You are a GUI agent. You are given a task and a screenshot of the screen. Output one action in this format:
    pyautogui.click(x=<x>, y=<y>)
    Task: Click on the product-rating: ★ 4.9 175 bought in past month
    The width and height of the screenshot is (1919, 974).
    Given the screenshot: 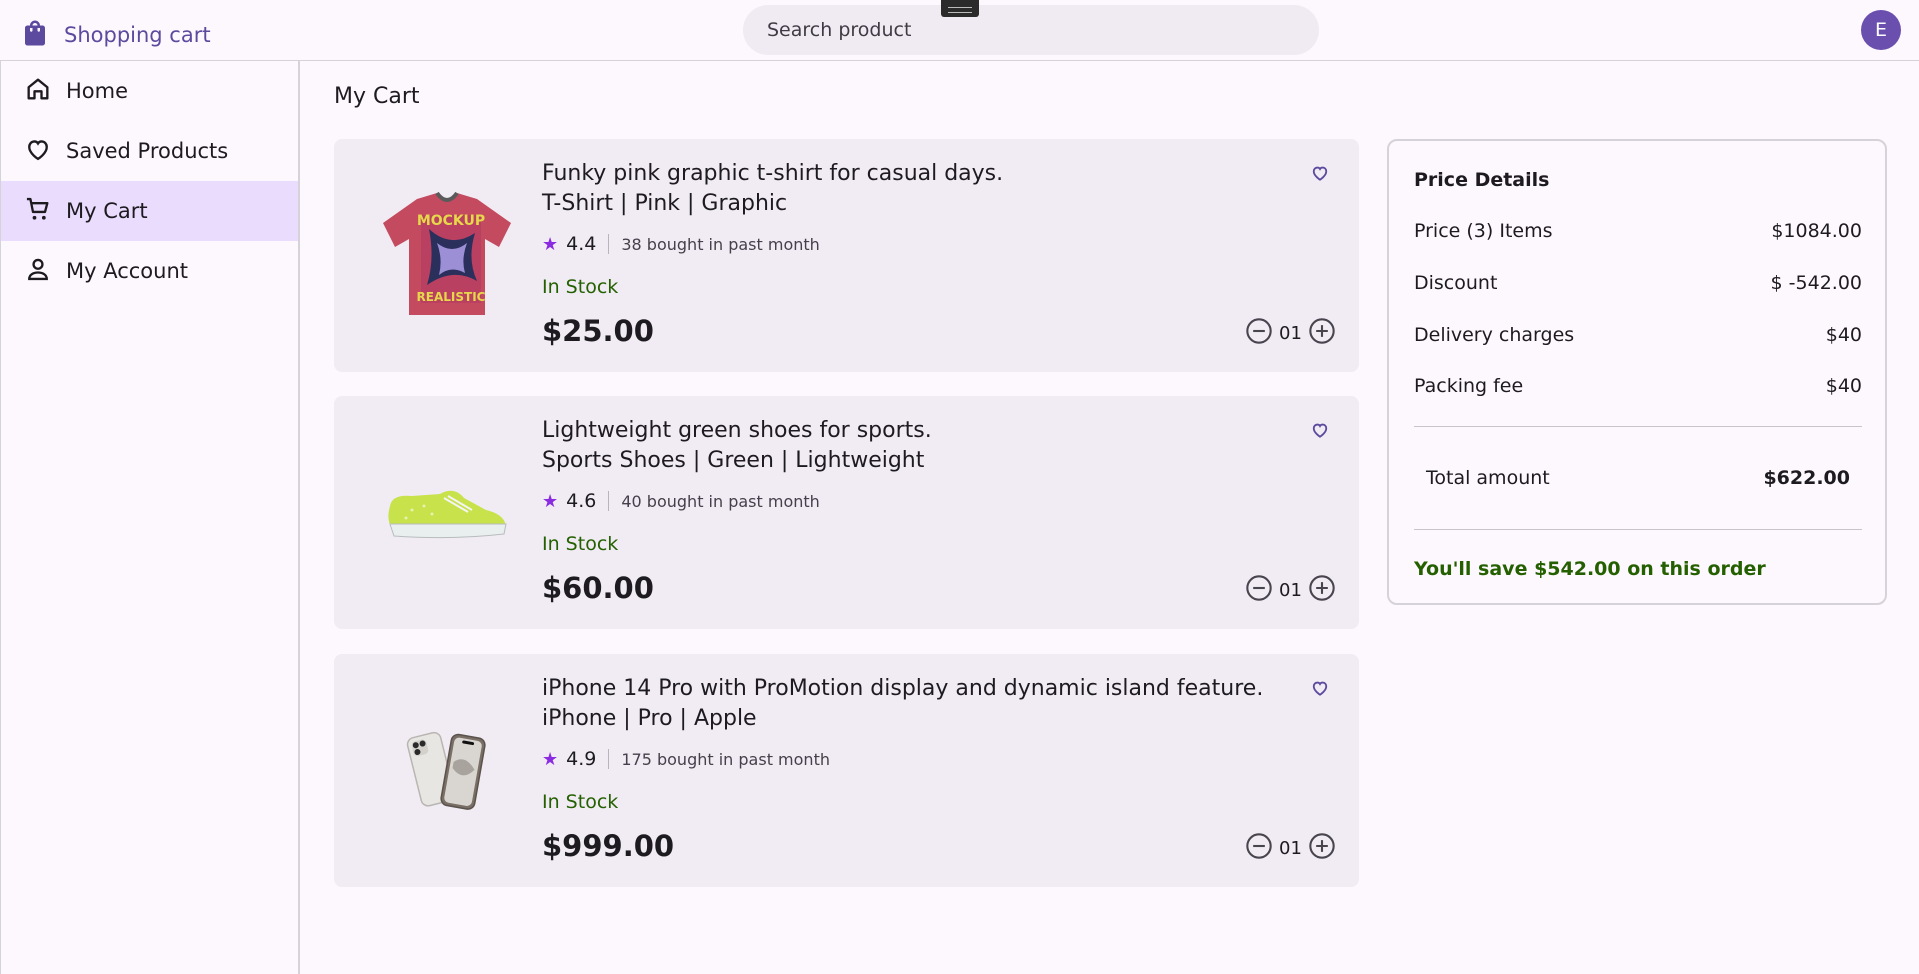 What is the action you would take?
    pyautogui.click(x=686, y=759)
    